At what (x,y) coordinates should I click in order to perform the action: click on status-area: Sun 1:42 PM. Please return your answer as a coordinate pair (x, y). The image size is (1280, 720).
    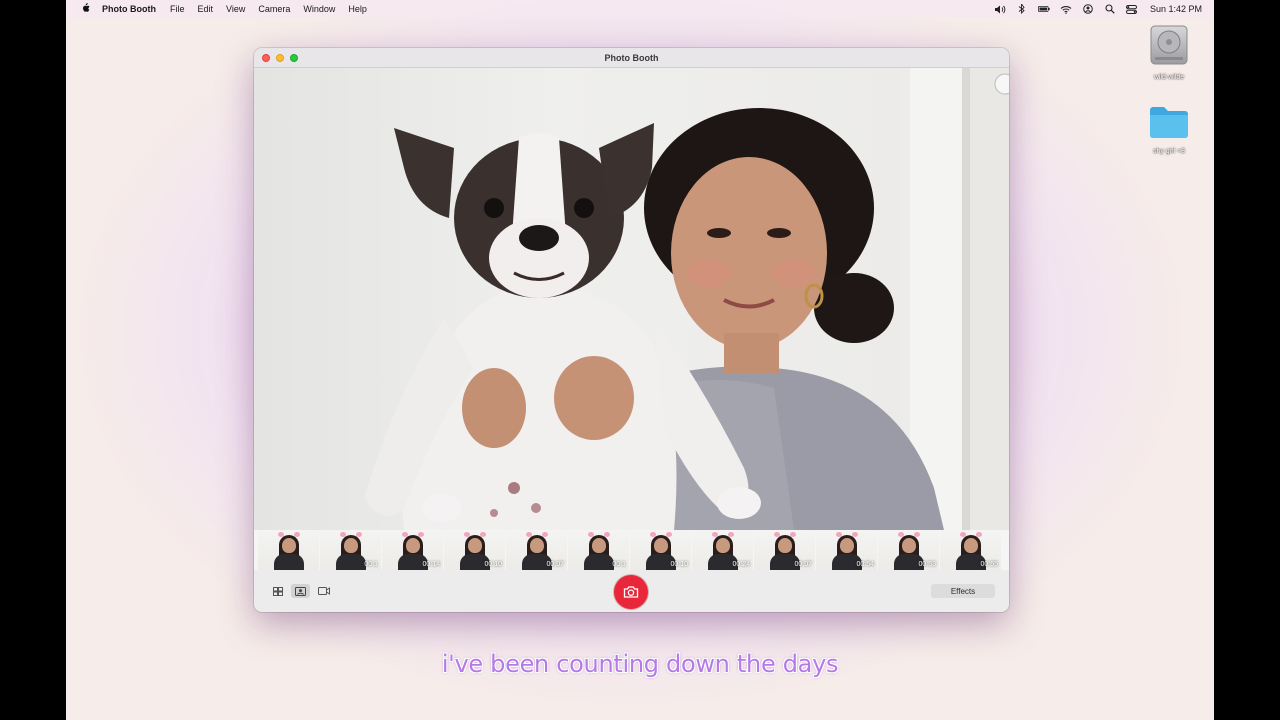
    Looking at the image, I should click on (1098, 9).